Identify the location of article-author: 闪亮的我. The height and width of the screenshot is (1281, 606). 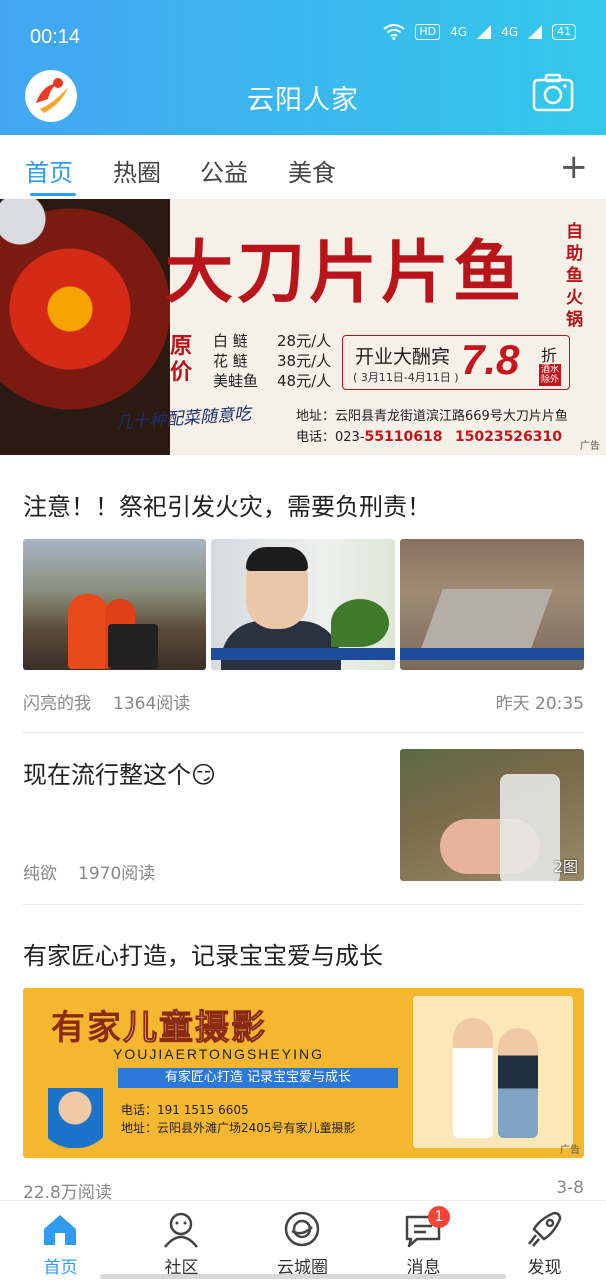
(57, 704).